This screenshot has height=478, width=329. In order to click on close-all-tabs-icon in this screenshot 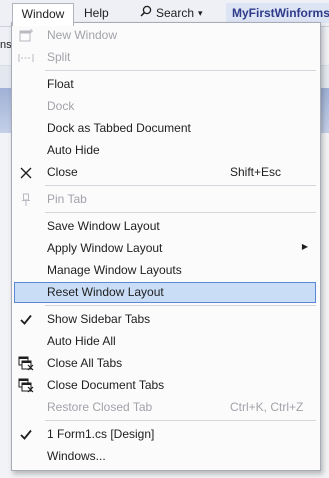, I will do `click(26, 363)`.